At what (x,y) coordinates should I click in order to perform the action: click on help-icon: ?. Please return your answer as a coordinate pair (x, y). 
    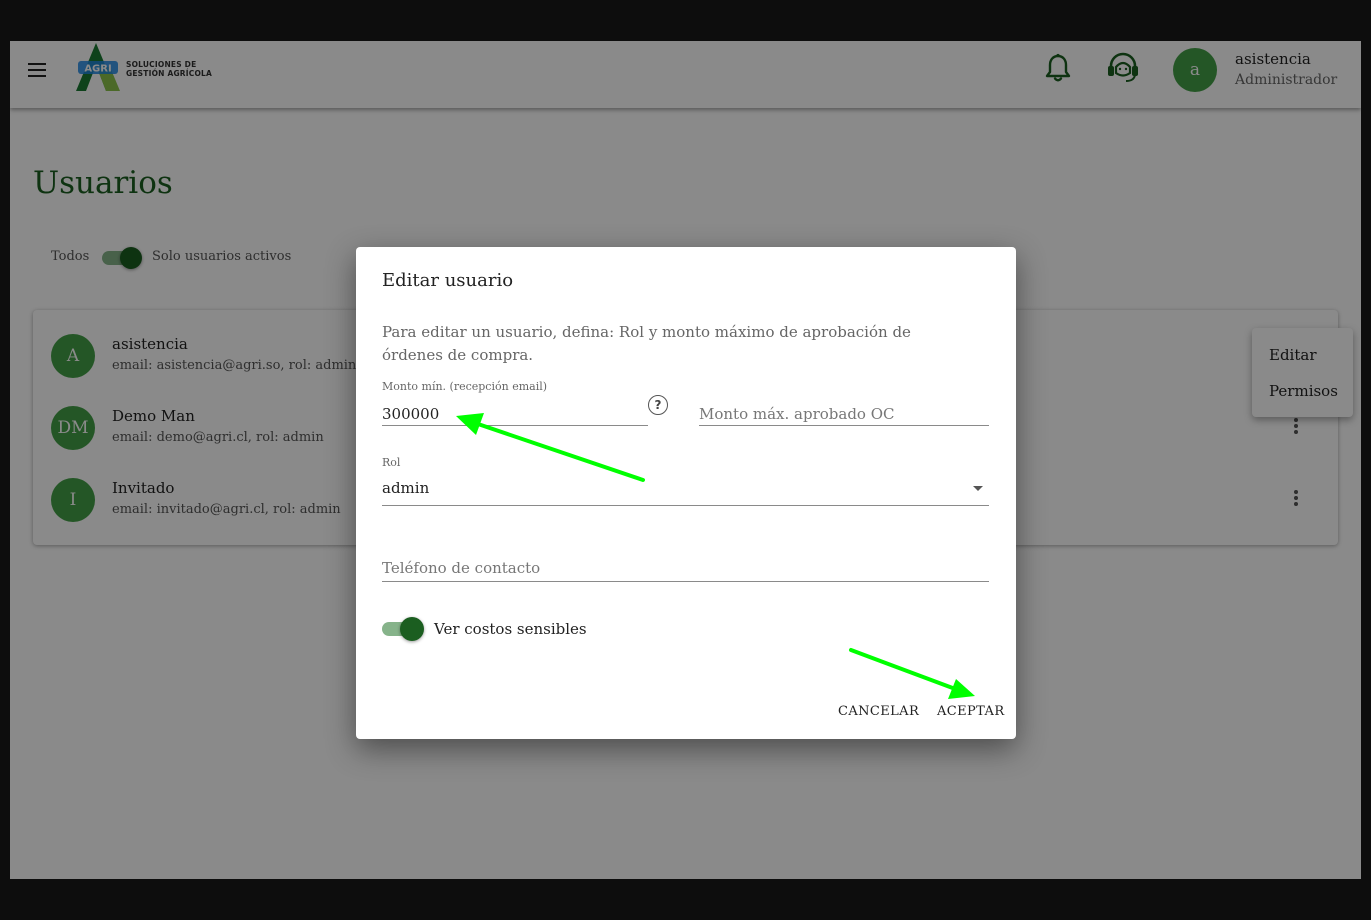
    Looking at the image, I should click on (658, 405).